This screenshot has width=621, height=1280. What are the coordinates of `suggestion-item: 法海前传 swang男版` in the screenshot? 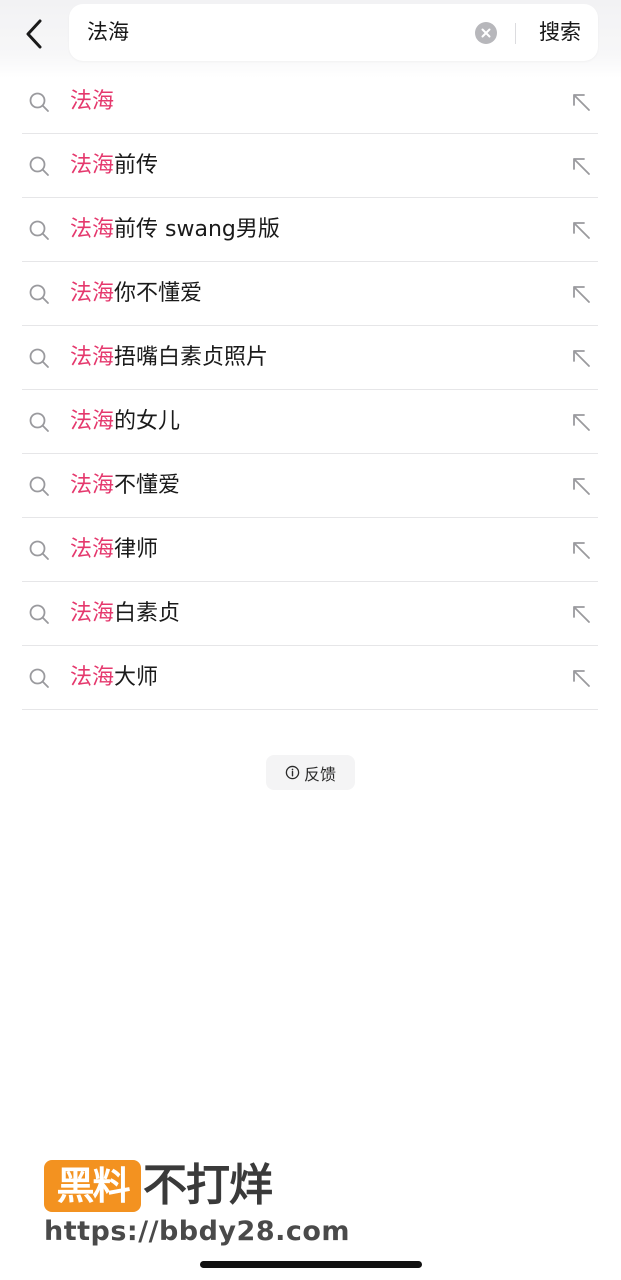 It's located at (310, 230).